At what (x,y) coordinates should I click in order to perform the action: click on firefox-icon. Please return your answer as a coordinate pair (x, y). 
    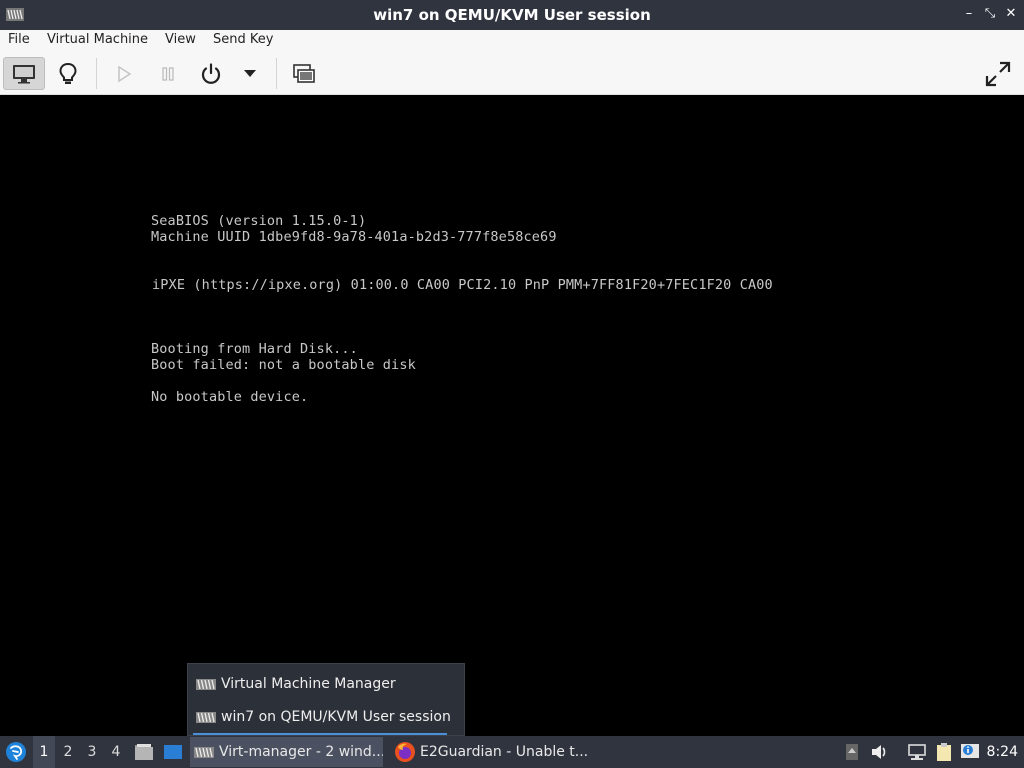
    Looking at the image, I should click on (405, 752).